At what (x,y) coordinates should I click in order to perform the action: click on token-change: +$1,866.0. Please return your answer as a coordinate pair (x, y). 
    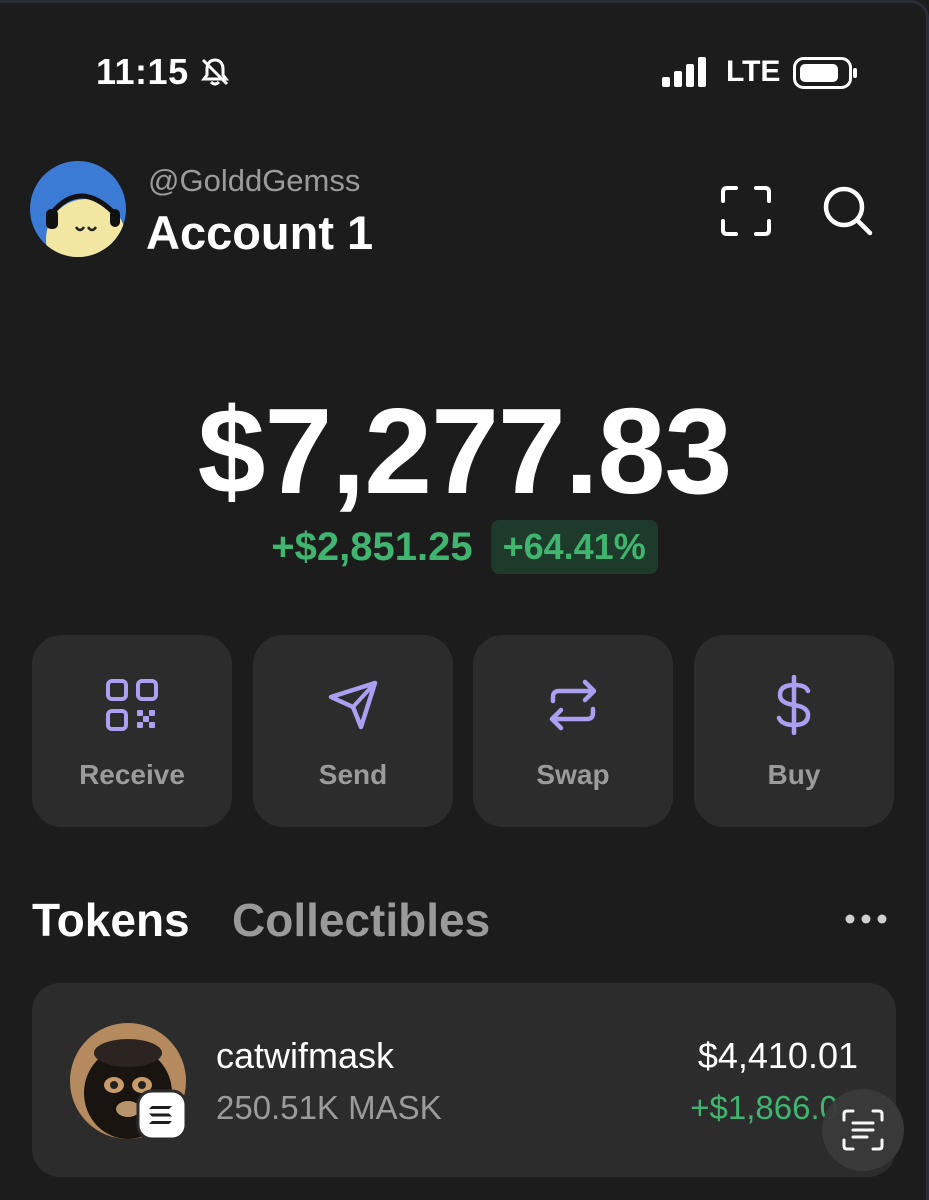
    Looking at the image, I should click on (764, 1107).